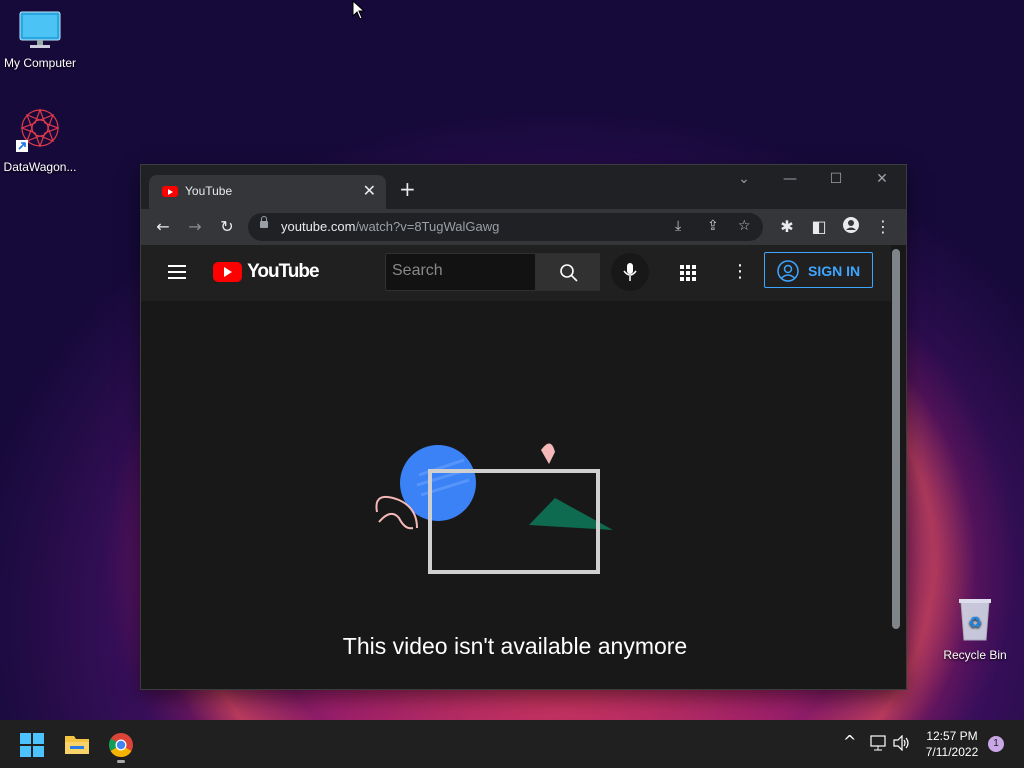  I want to click on clock-time: 12:57 PM, so click(952, 736).